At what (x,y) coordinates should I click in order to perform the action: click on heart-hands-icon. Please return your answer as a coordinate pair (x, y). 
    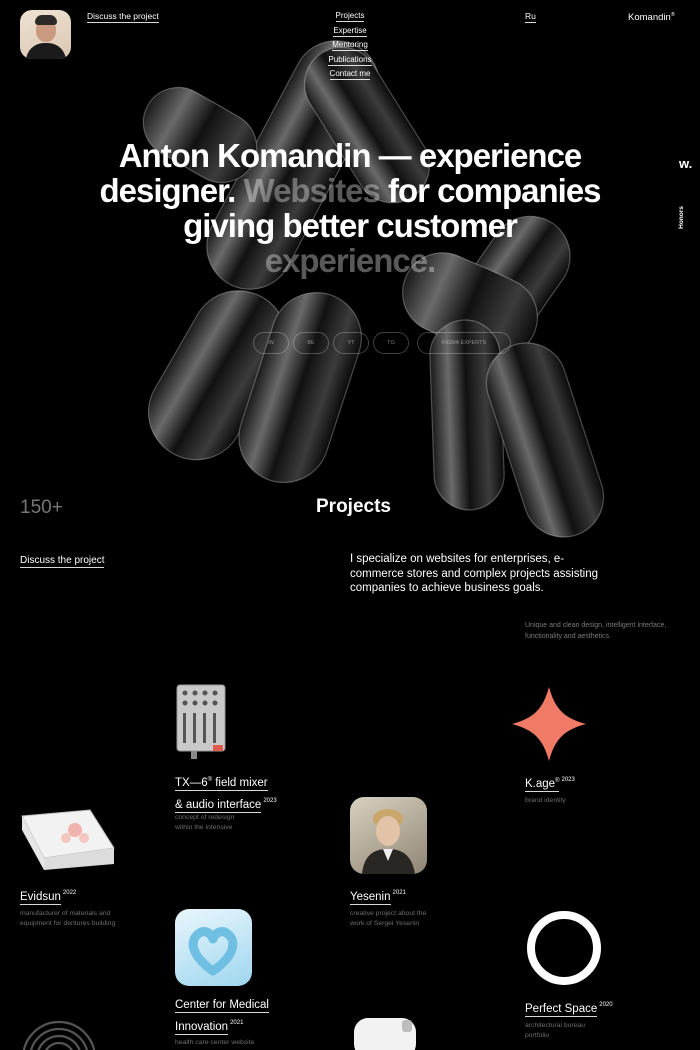
    Looking at the image, I should click on (213, 951).